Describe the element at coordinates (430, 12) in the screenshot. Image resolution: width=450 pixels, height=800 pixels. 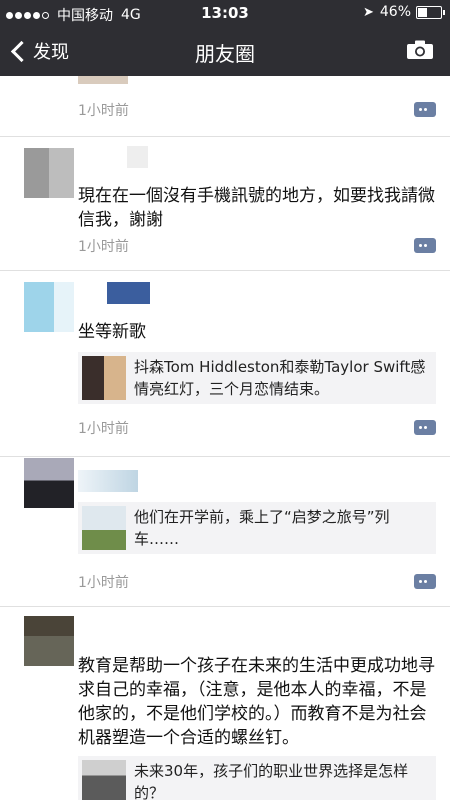
I see `battery-icon` at that location.